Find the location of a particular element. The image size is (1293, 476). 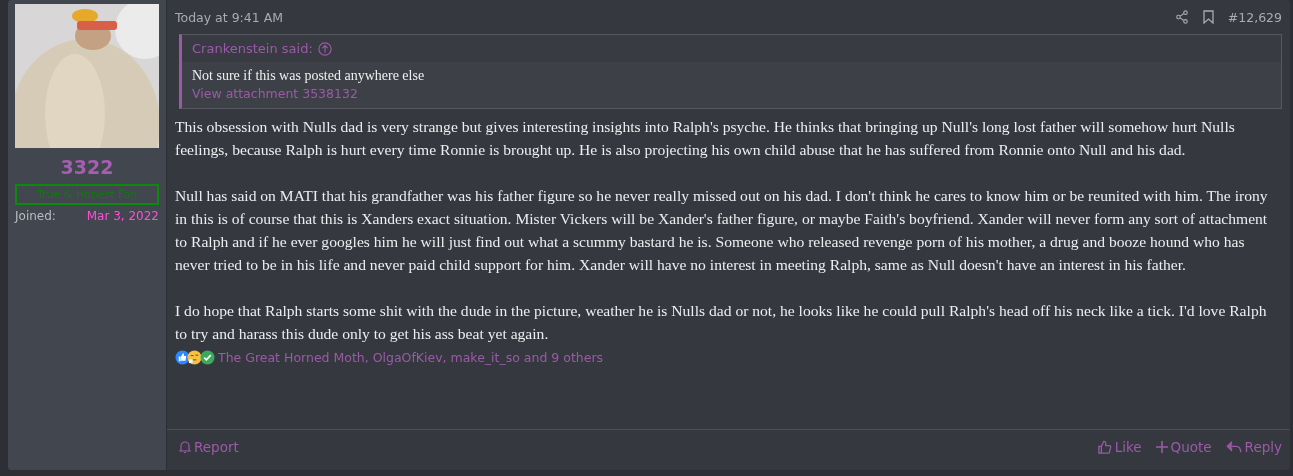

check-reaction-icon is located at coordinates (207, 357).